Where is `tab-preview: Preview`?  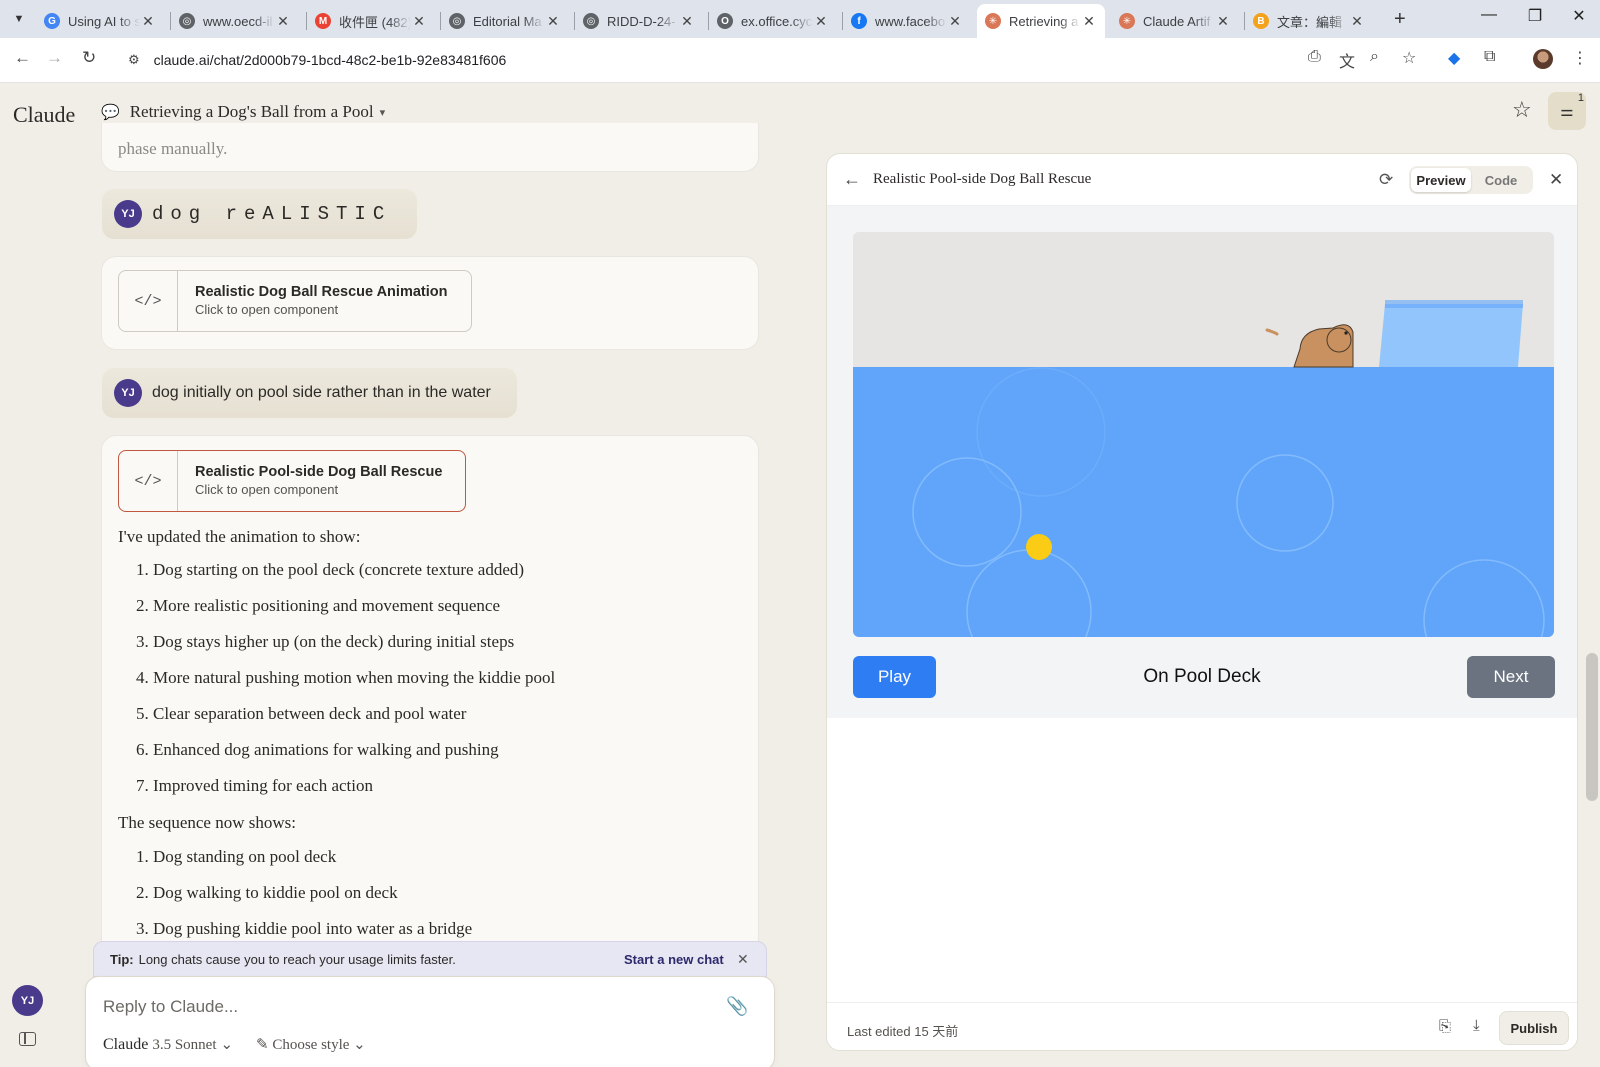 tab-preview: Preview is located at coordinates (1441, 180).